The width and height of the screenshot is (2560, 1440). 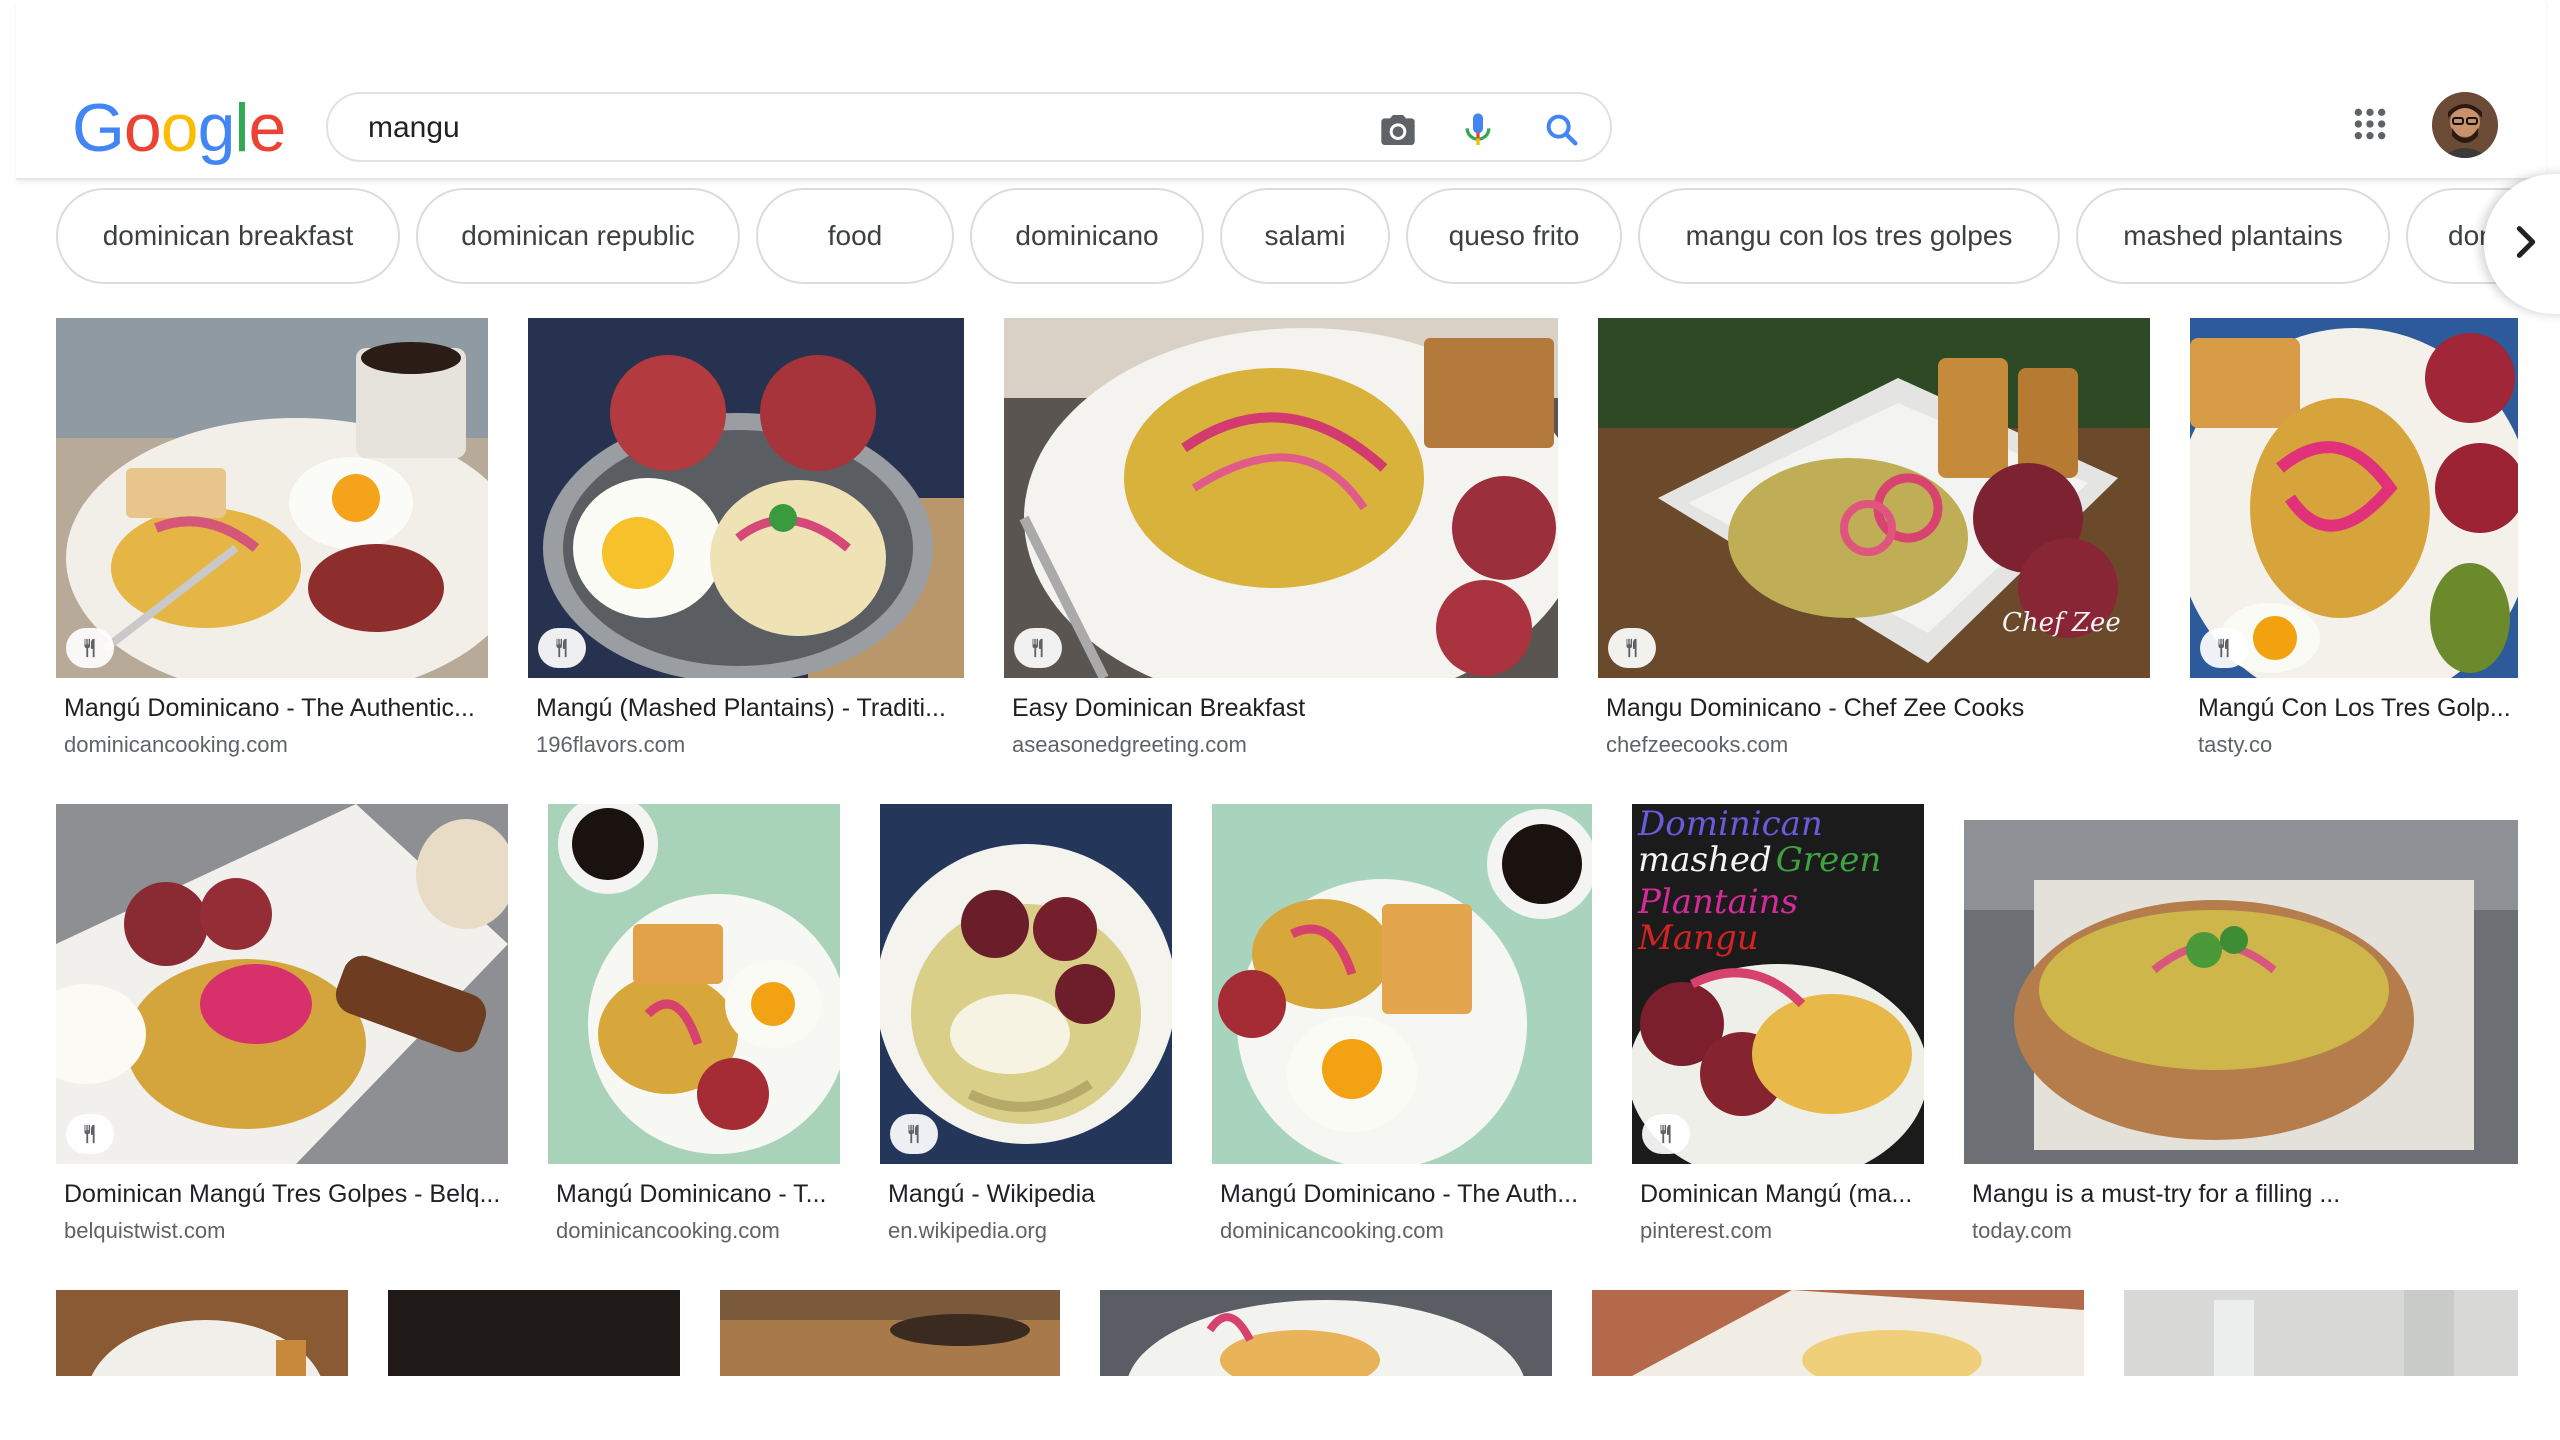 I want to click on logo-letter: g, so click(x=216, y=128).